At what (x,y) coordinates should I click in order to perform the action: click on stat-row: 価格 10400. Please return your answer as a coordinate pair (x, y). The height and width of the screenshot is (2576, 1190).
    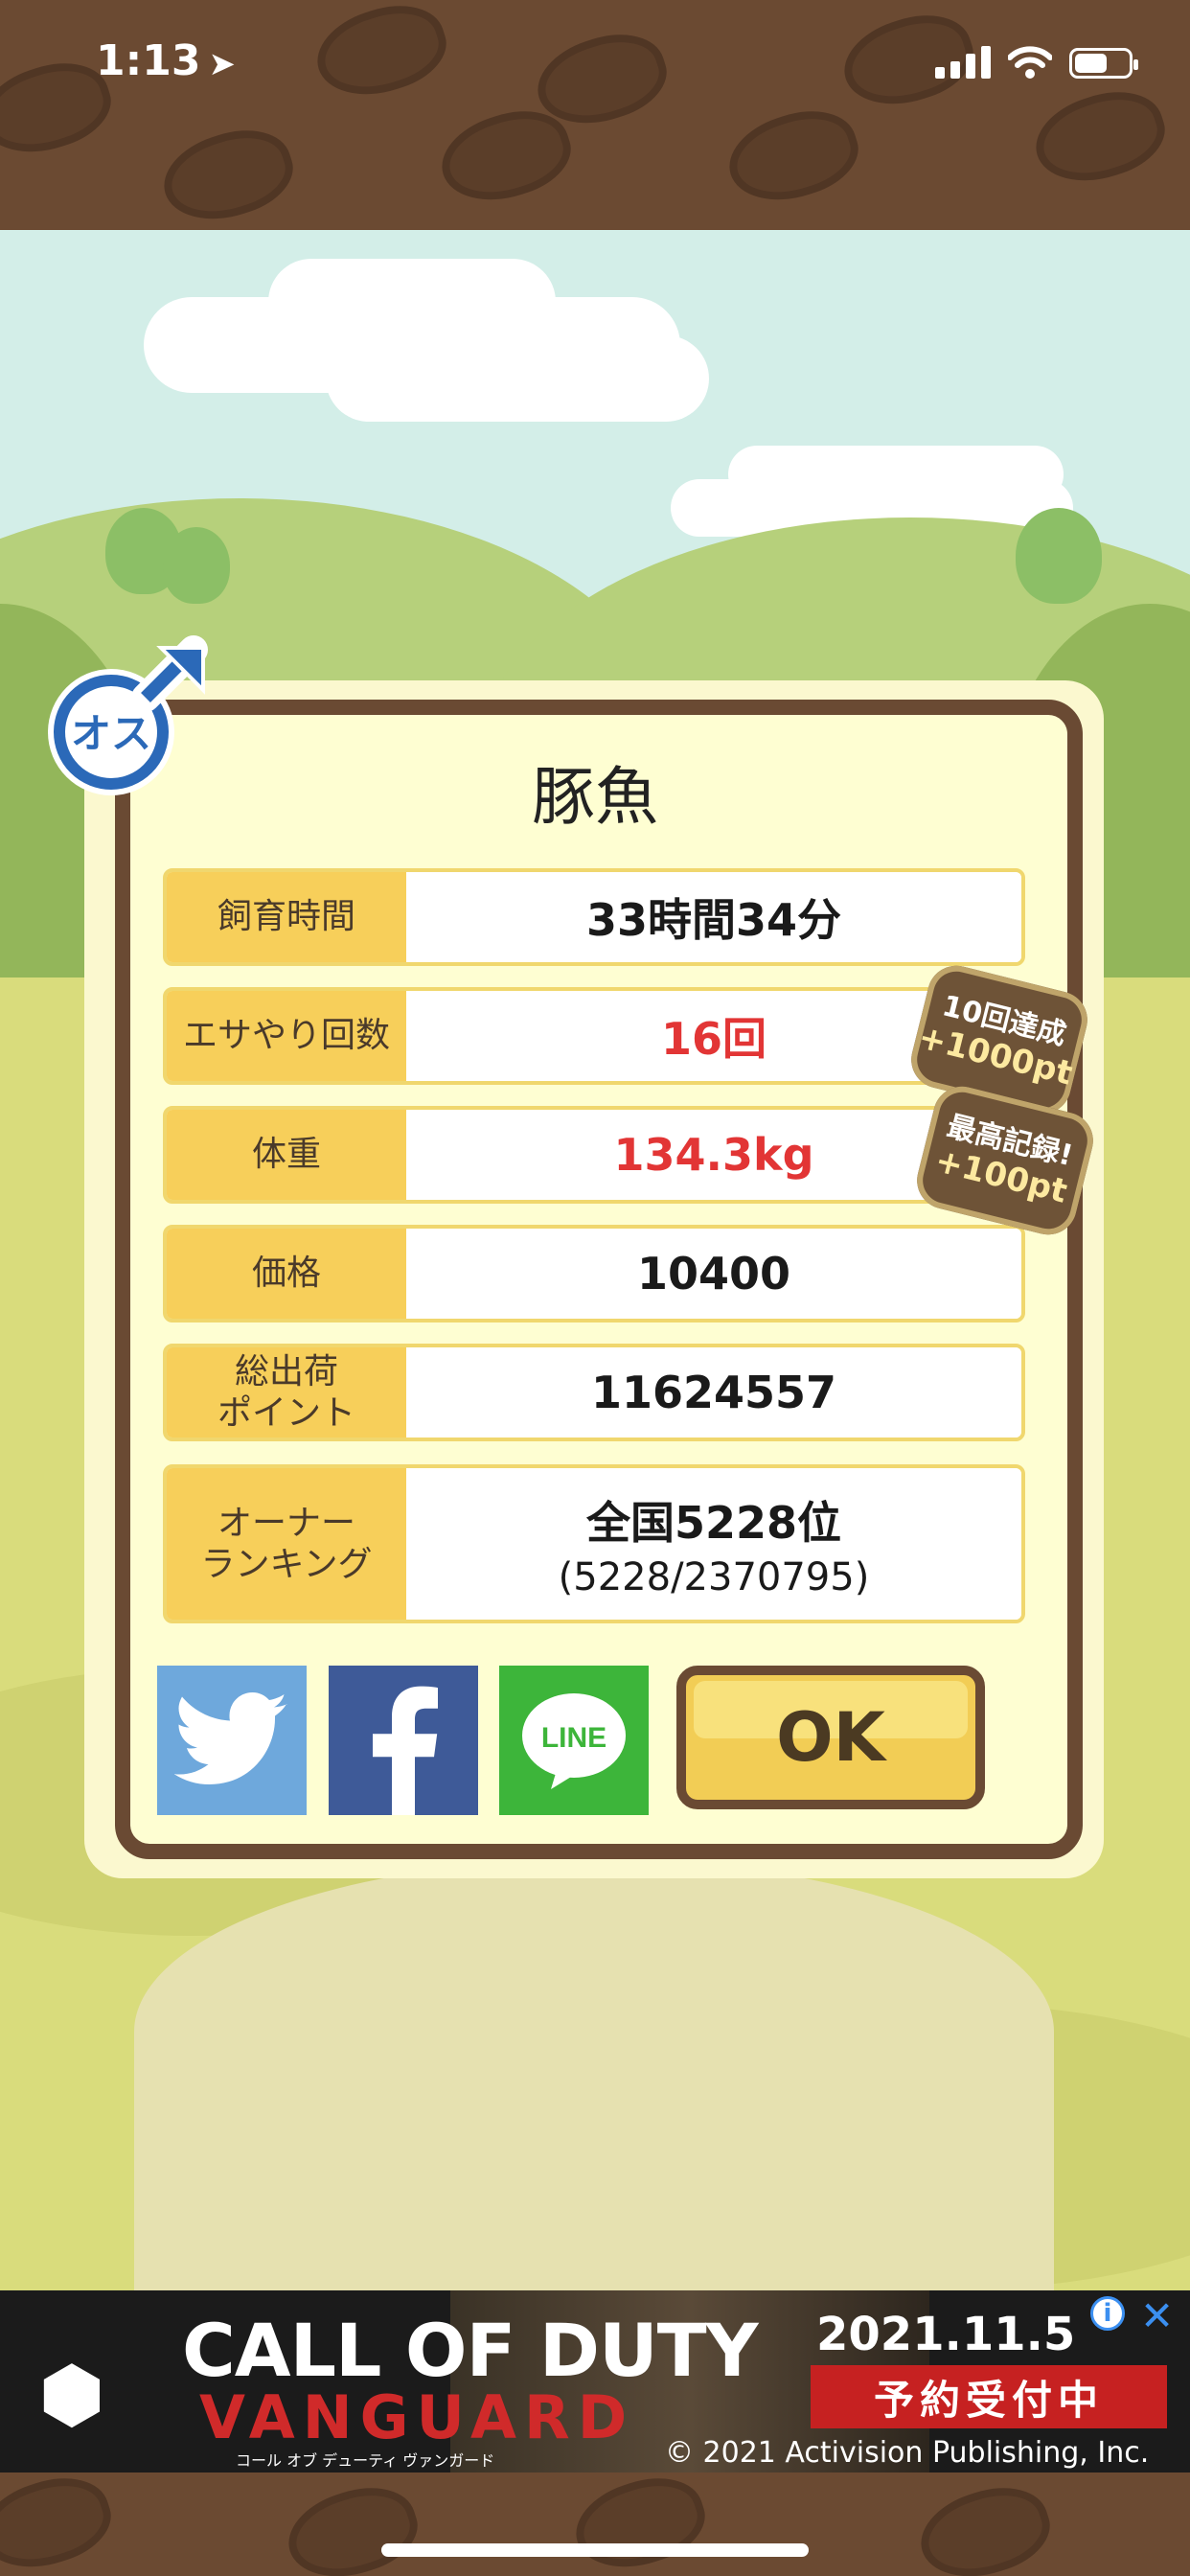
    Looking at the image, I should click on (594, 1273).